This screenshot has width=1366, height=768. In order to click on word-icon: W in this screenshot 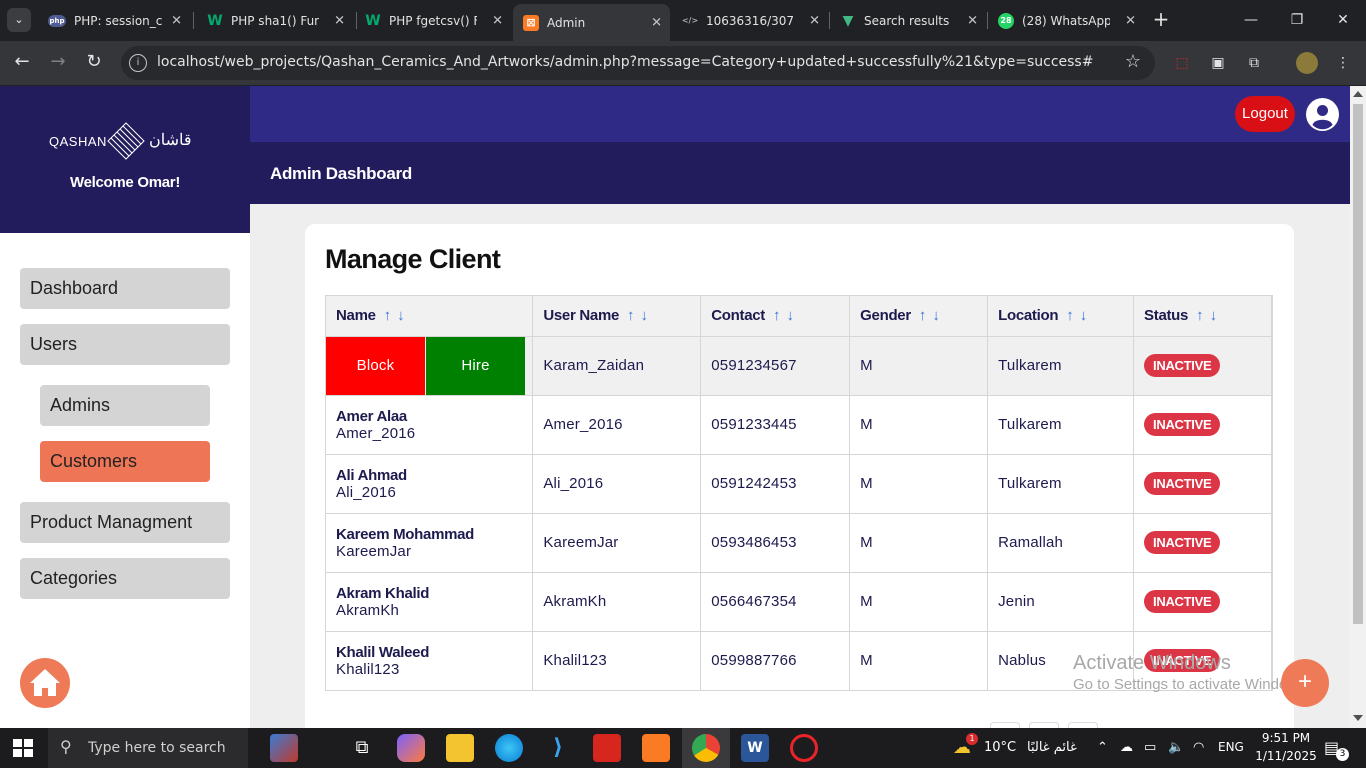, I will do `click(755, 748)`.